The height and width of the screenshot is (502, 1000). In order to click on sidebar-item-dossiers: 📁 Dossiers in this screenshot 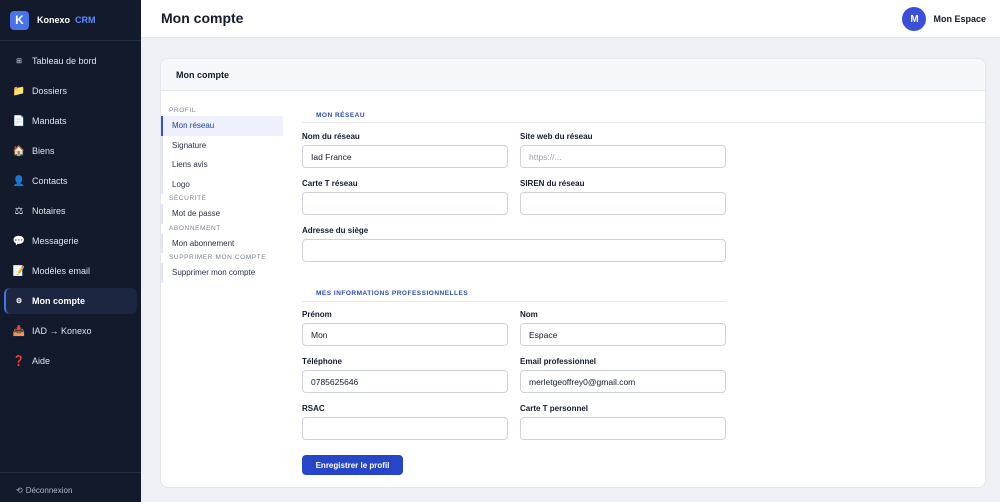, I will do `click(70, 91)`.